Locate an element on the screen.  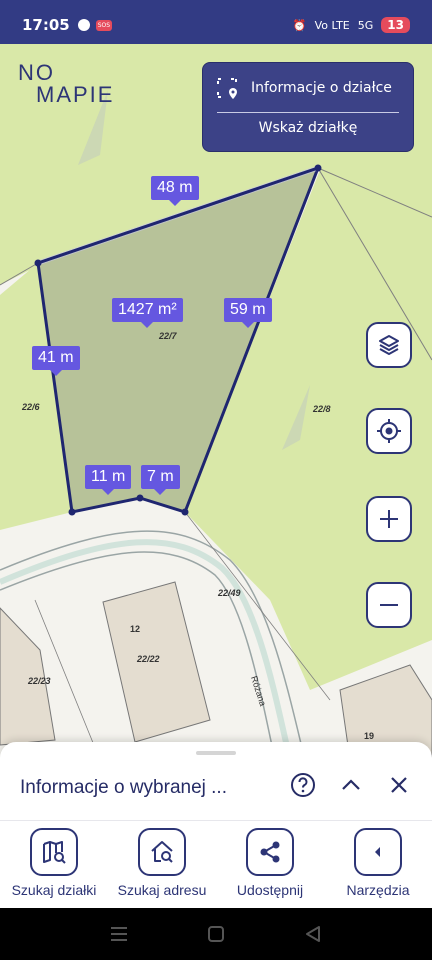
minus-icon is located at coordinates (389, 605).